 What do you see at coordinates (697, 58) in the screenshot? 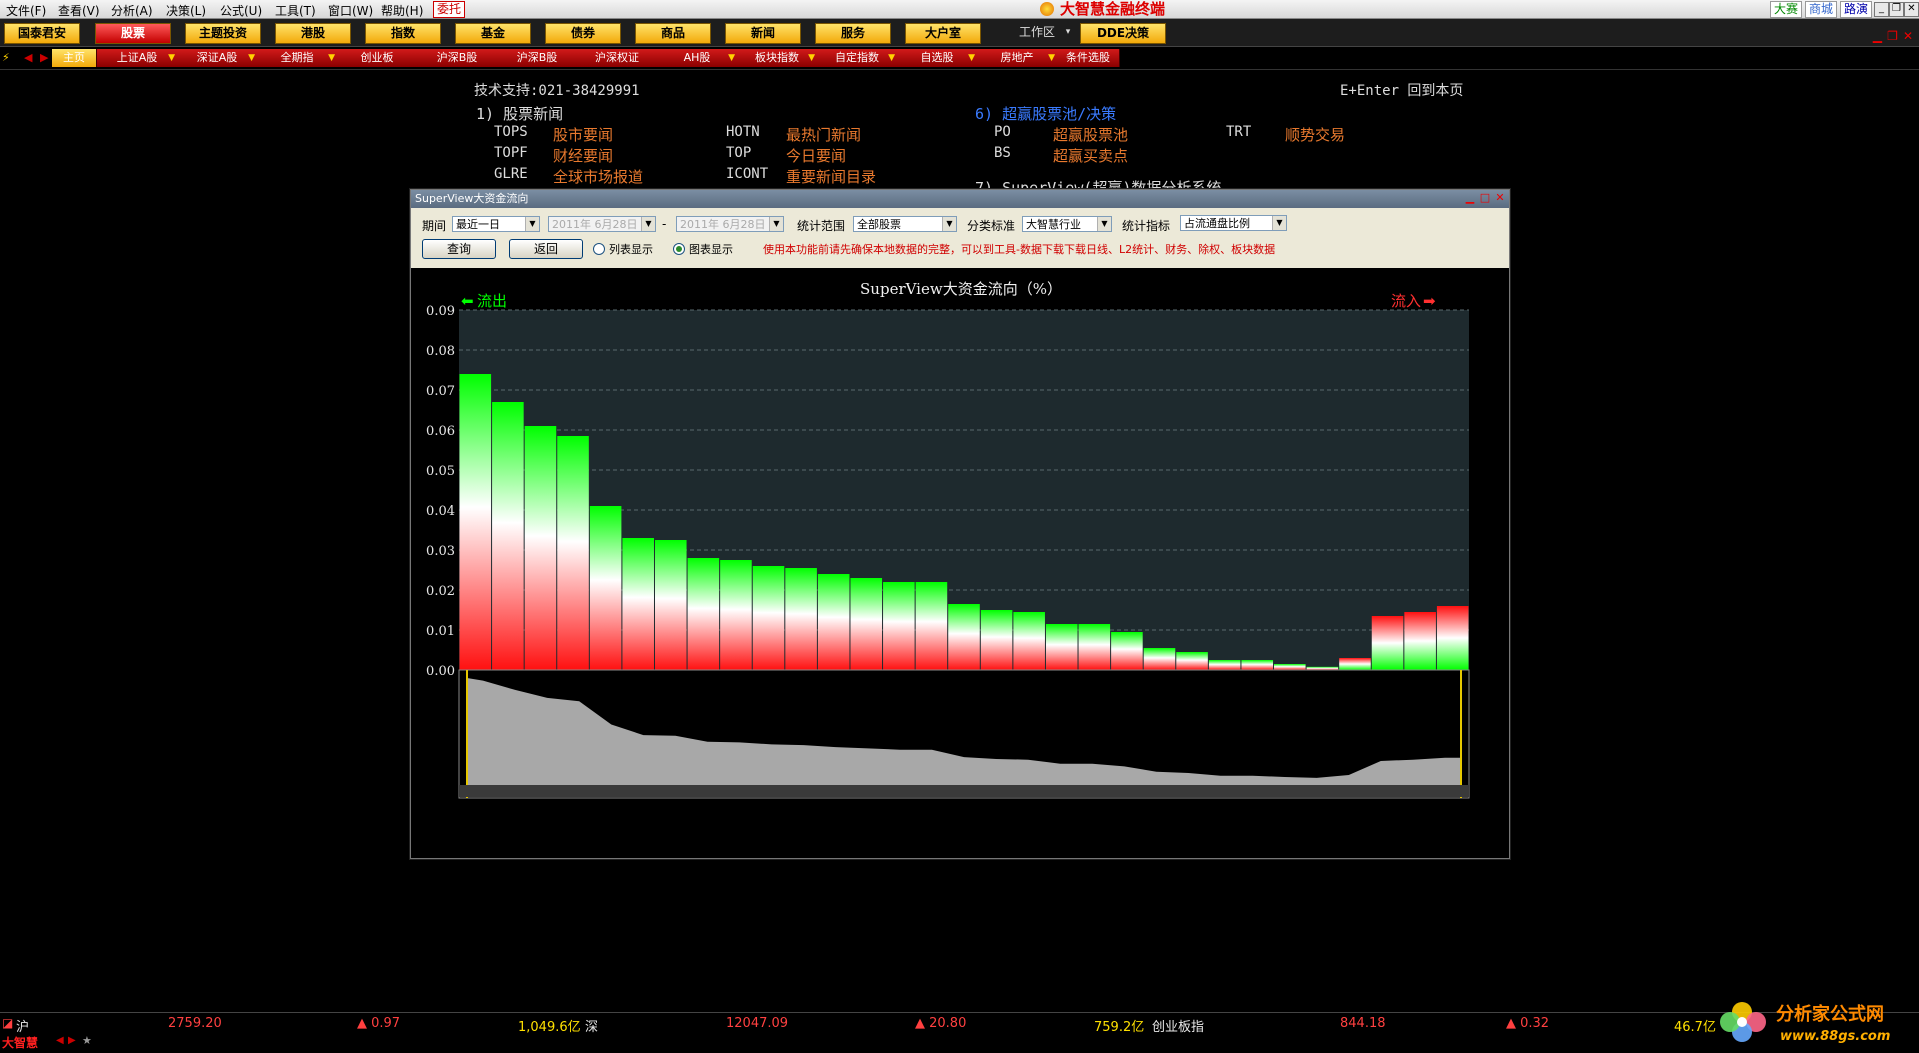
I see `tab-8: AH股 ▼` at bounding box center [697, 58].